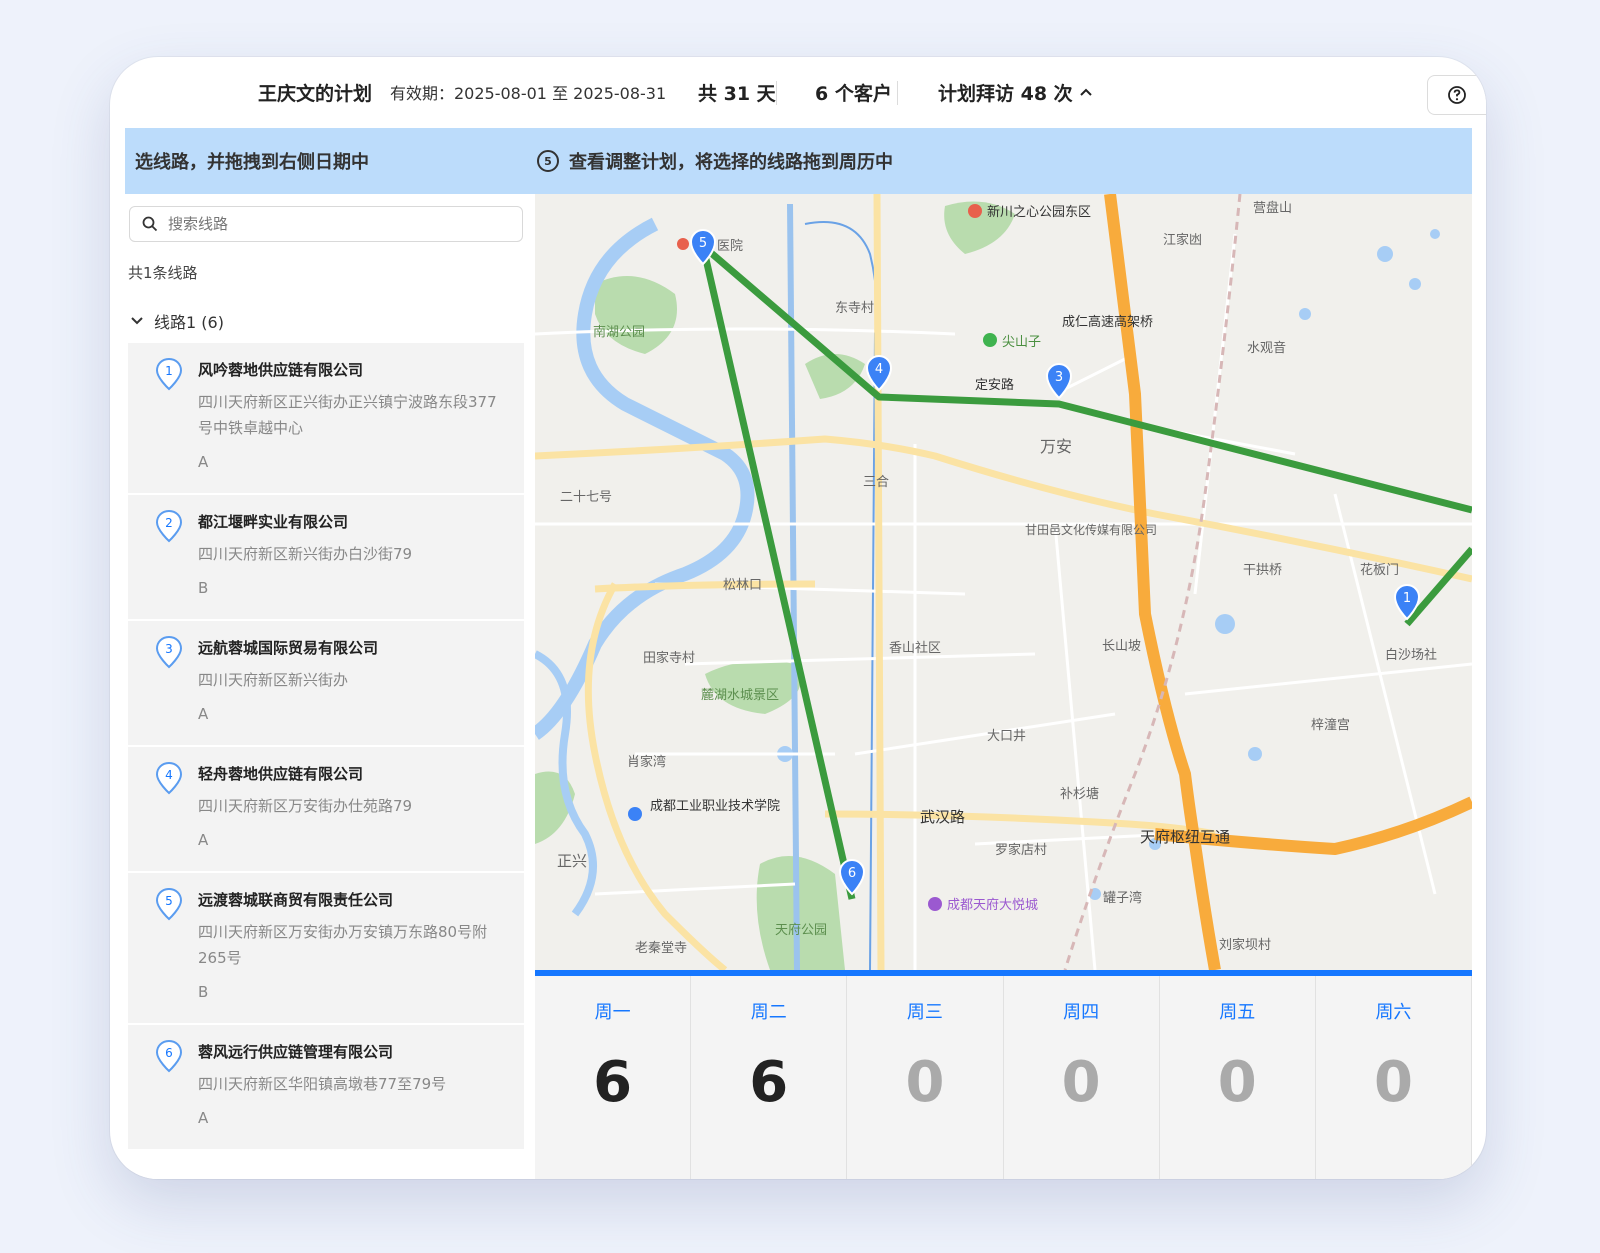 The width and height of the screenshot is (1600, 1253). I want to click on map-pin-icon: 6, so click(169, 1056).